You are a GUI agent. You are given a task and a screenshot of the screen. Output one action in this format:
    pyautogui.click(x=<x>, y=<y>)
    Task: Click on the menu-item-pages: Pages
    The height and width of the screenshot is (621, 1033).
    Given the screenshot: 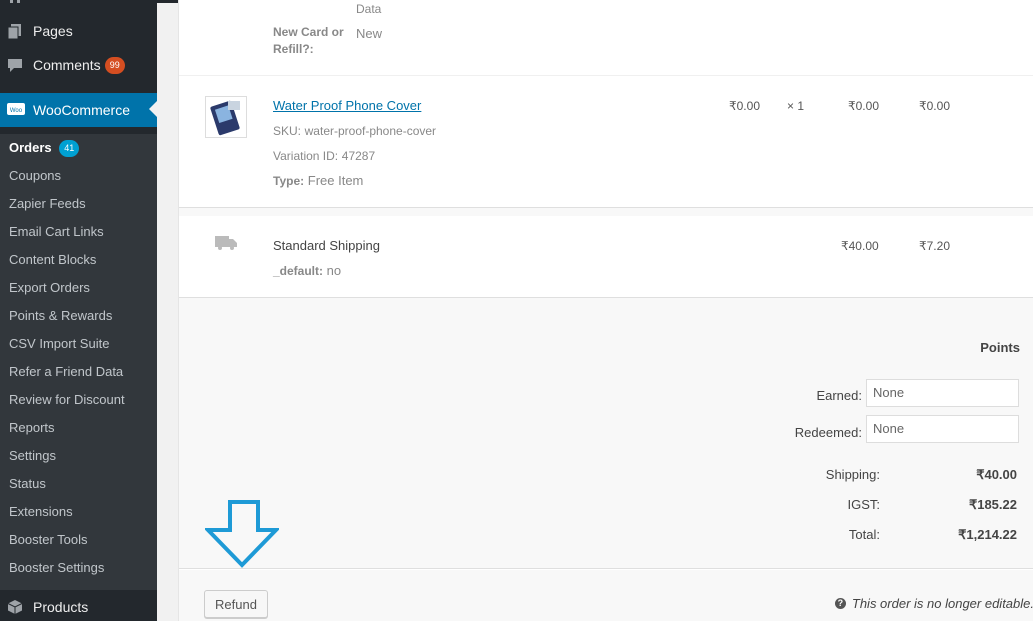 What is the action you would take?
    pyautogui.click(x=78, y=31)
    